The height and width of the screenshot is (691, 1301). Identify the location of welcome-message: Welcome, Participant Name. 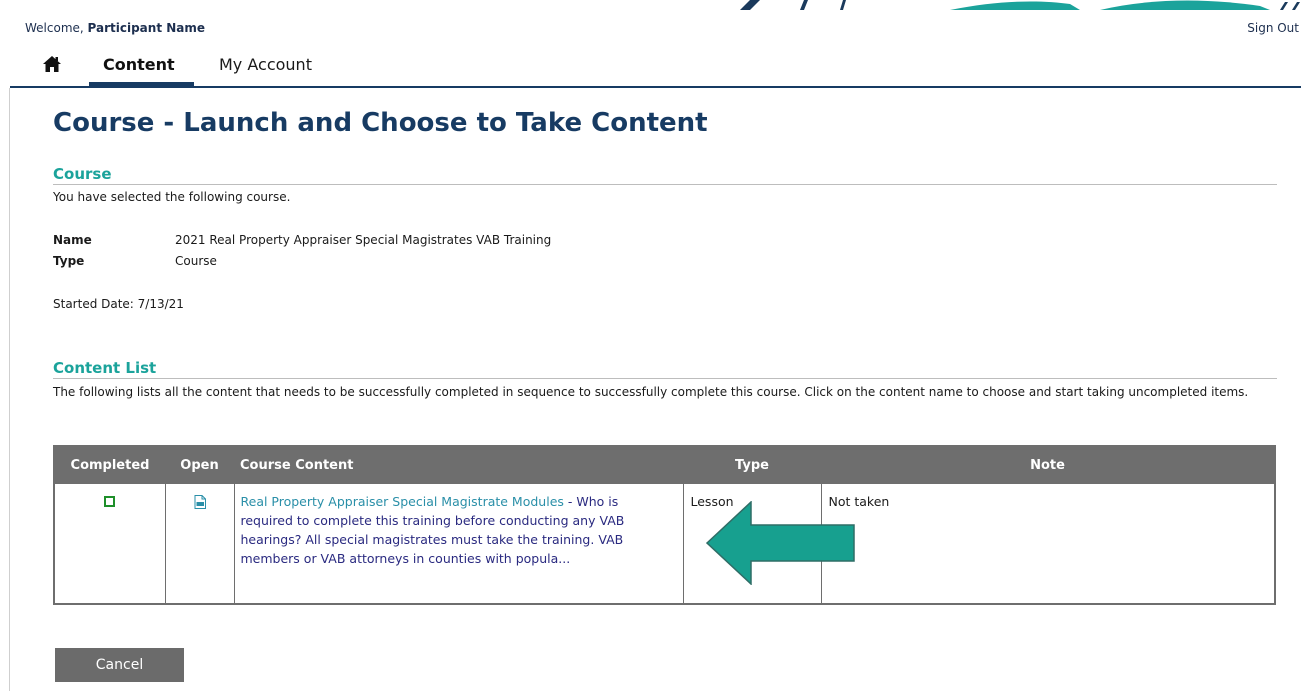
(115, 28).